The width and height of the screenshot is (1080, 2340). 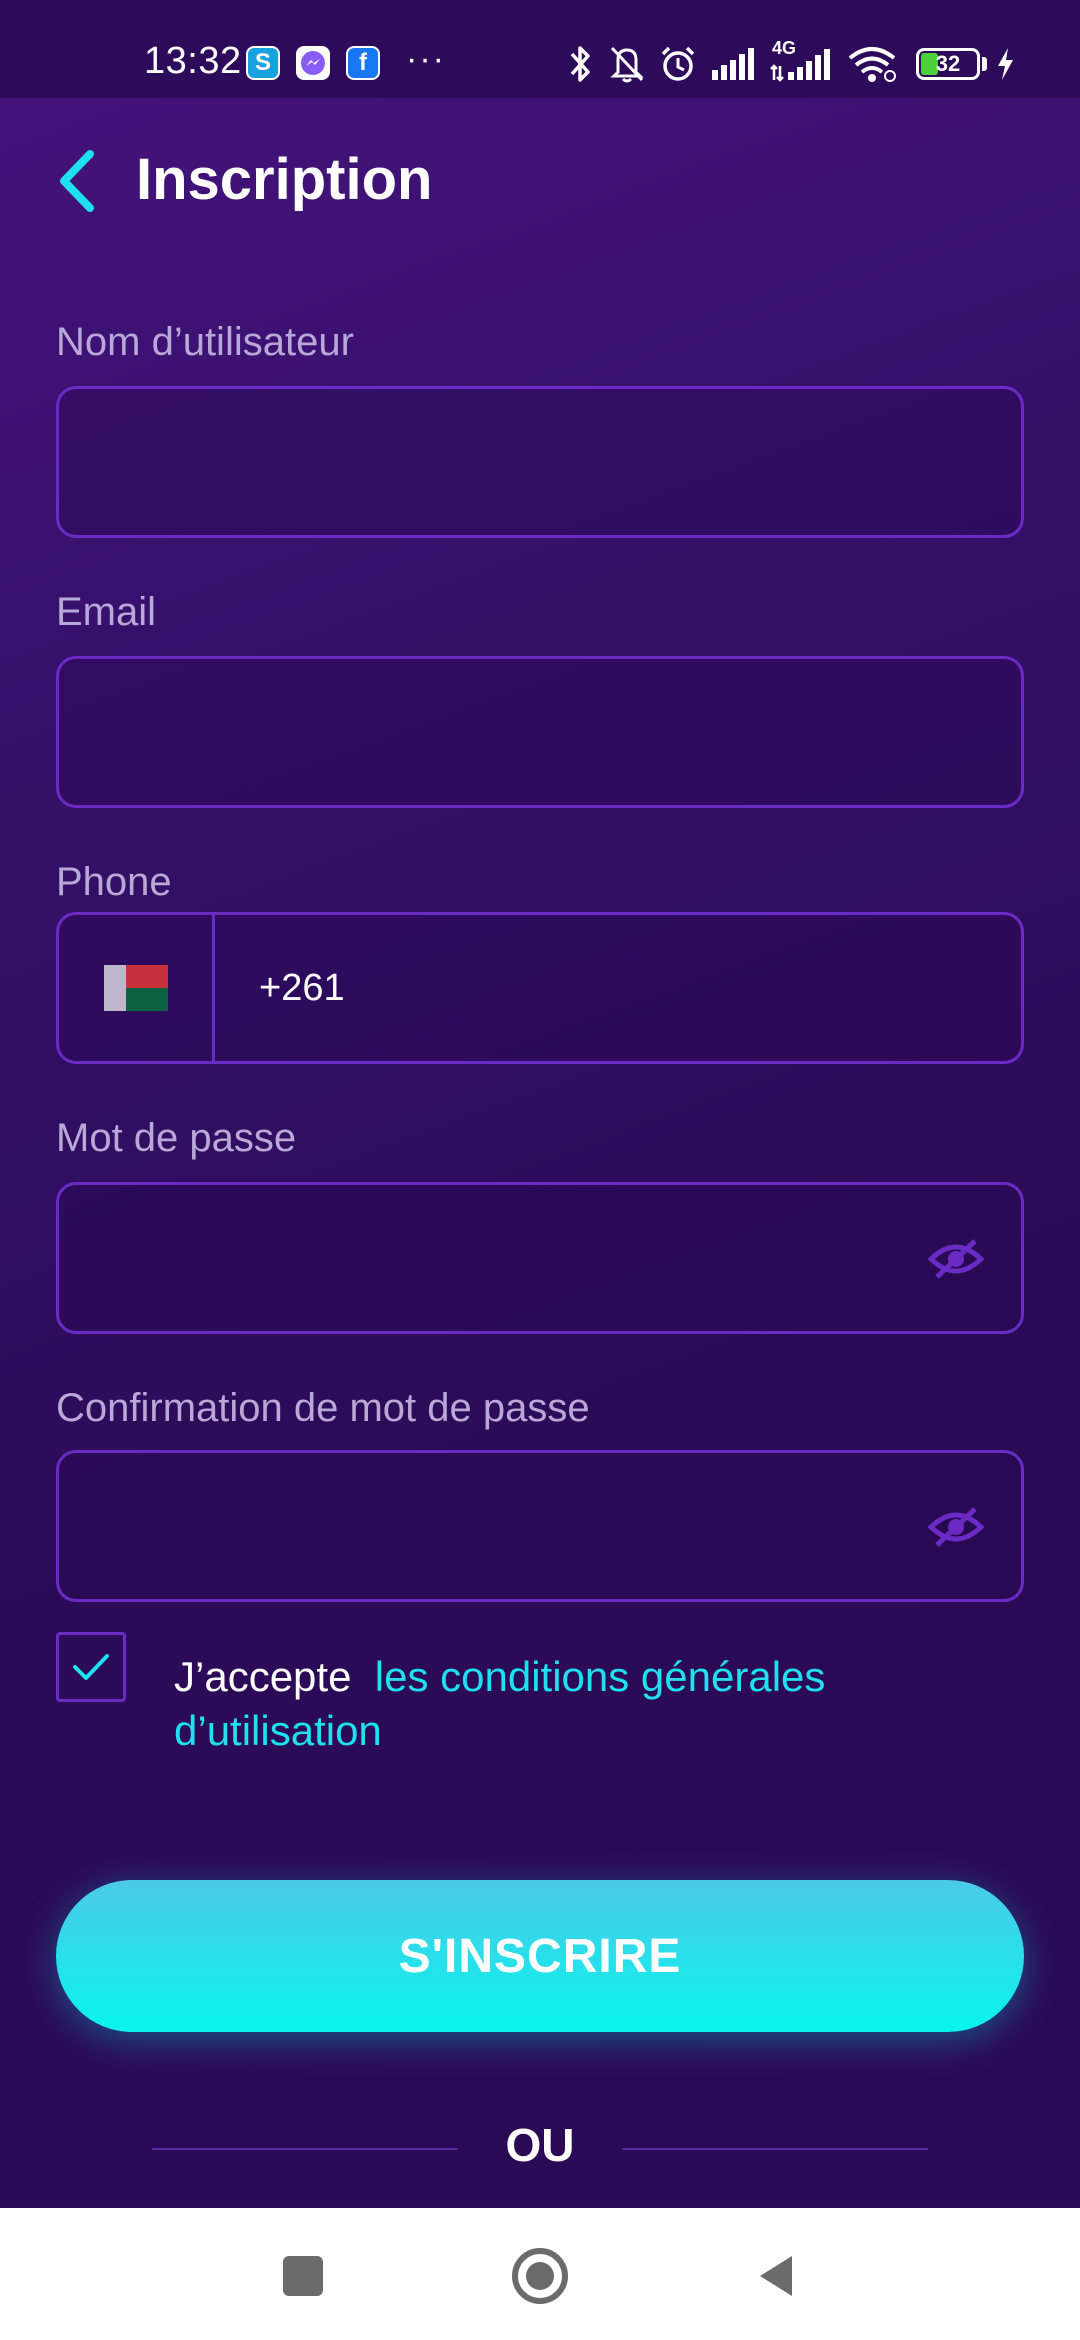 I want to click on signup-button: S'INSCRIRE, so click(x=540, y=1956).